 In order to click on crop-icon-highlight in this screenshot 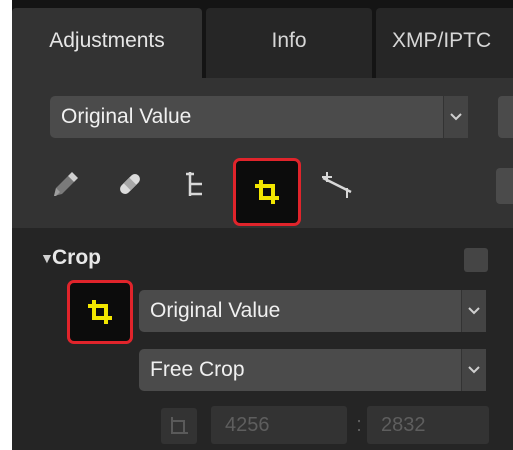, I will do `click(100, 312)`.